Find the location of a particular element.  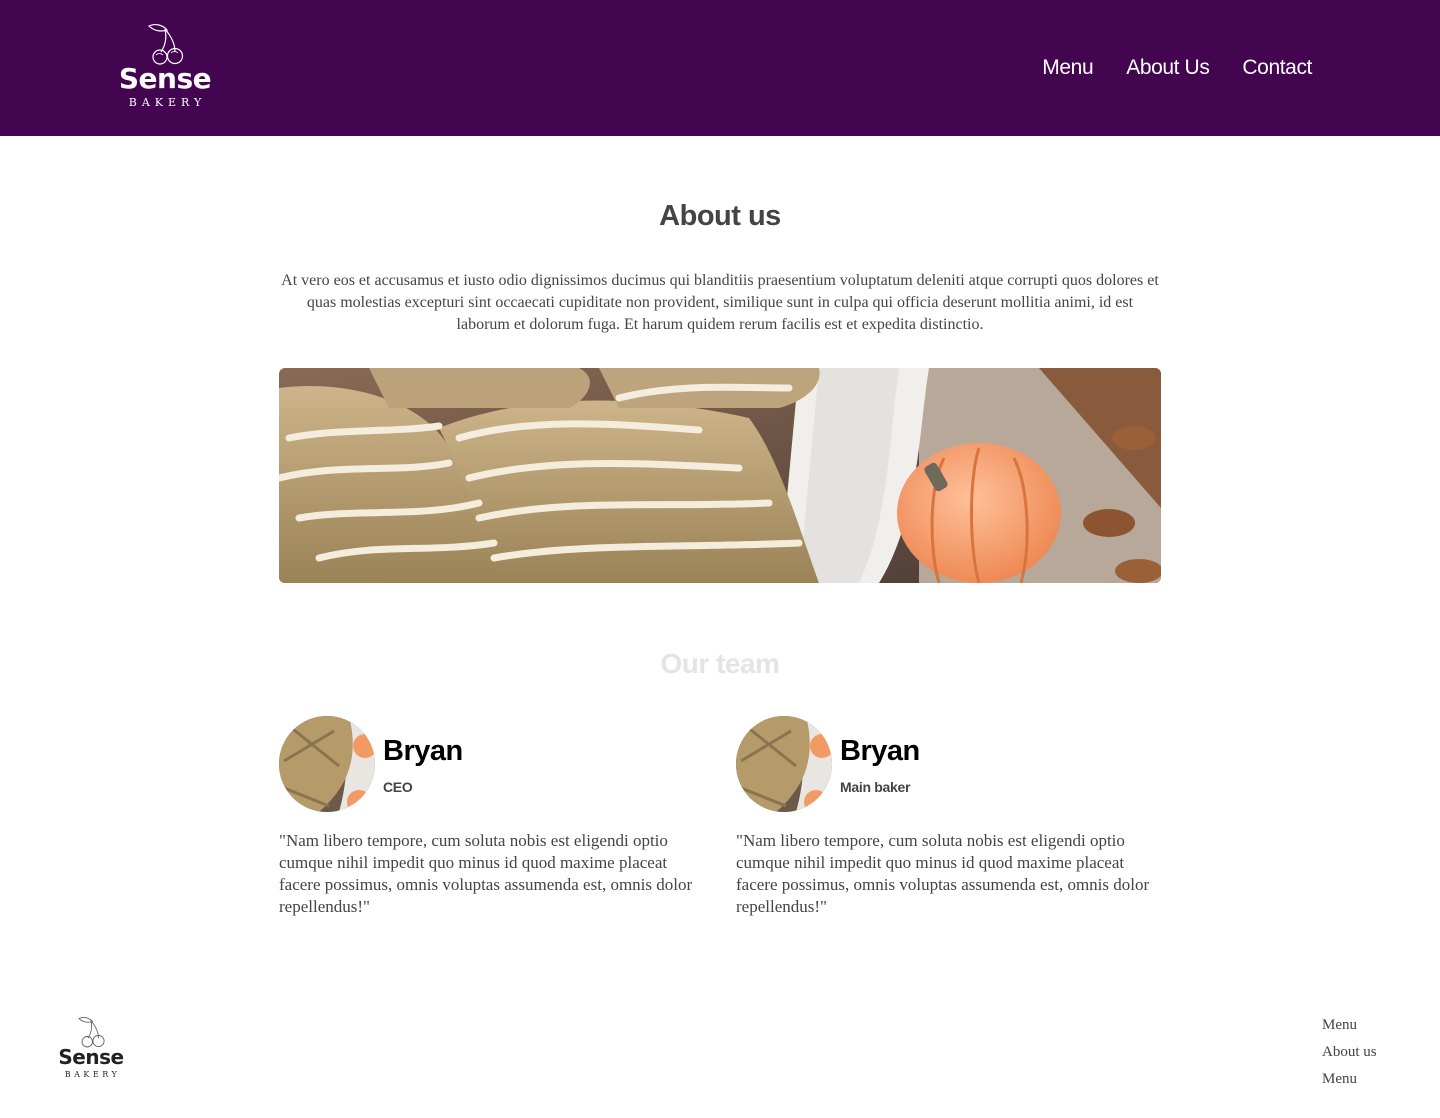

site-header: Sense BAKERY Menu About Us Contact is located at coordinates (720, 68).